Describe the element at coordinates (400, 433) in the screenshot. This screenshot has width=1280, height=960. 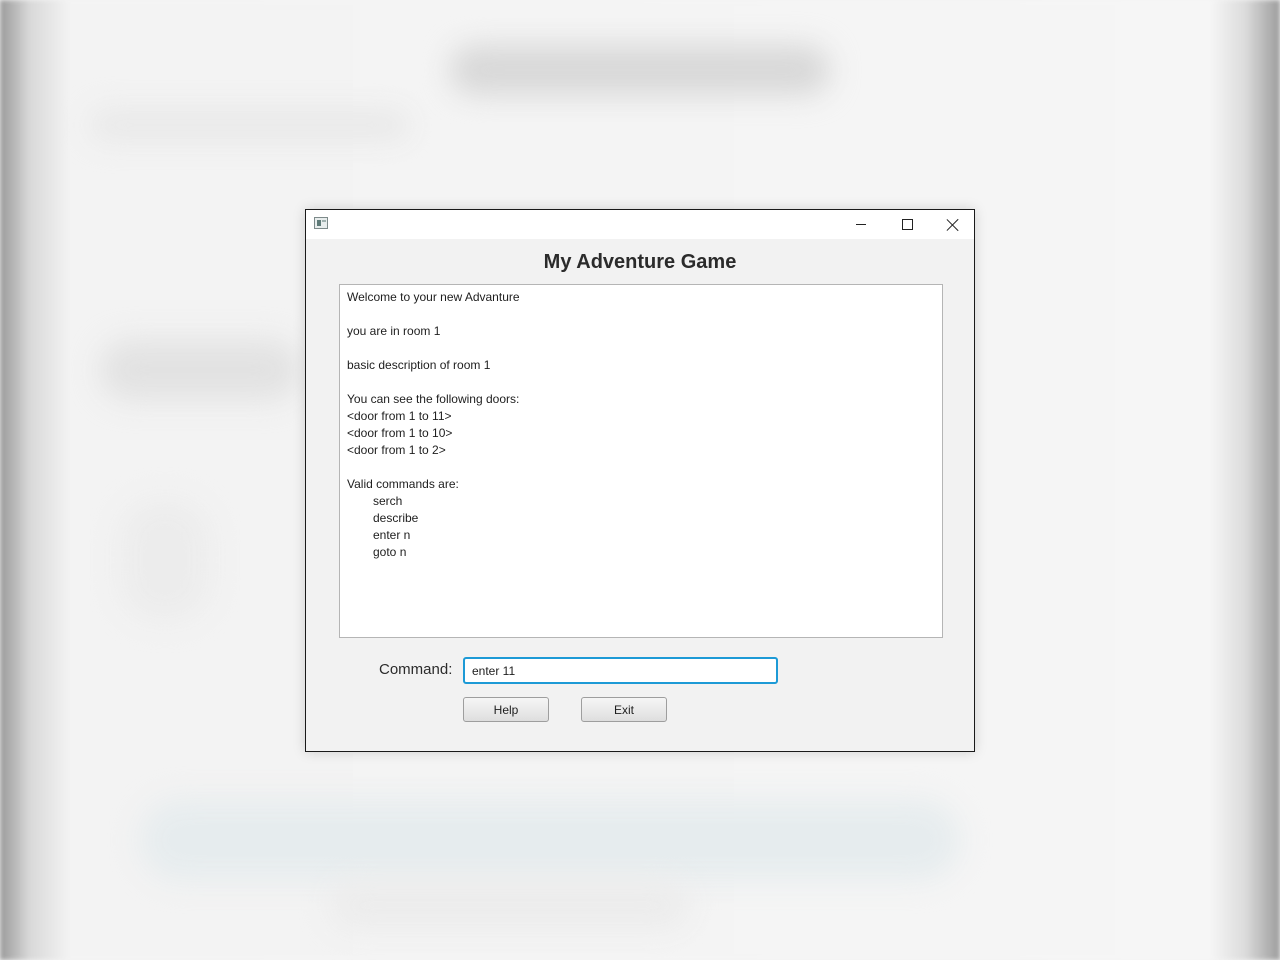
I see `output-line: <door from 1 to 10>` at that location.